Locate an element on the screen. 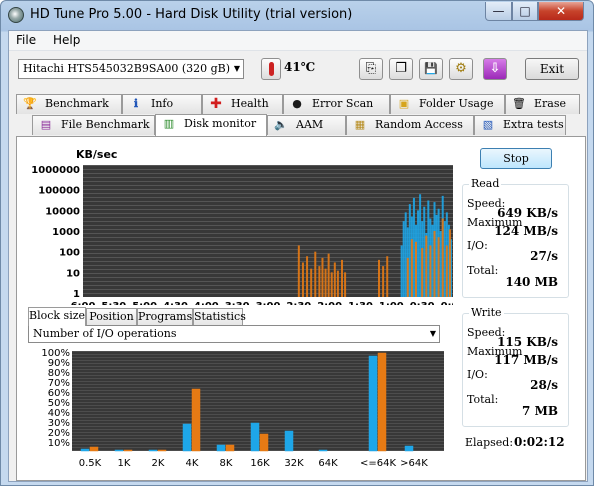 The image size is (594, 486). tab-random-access: ▦ Random Access is located at coordinates (410, 125).